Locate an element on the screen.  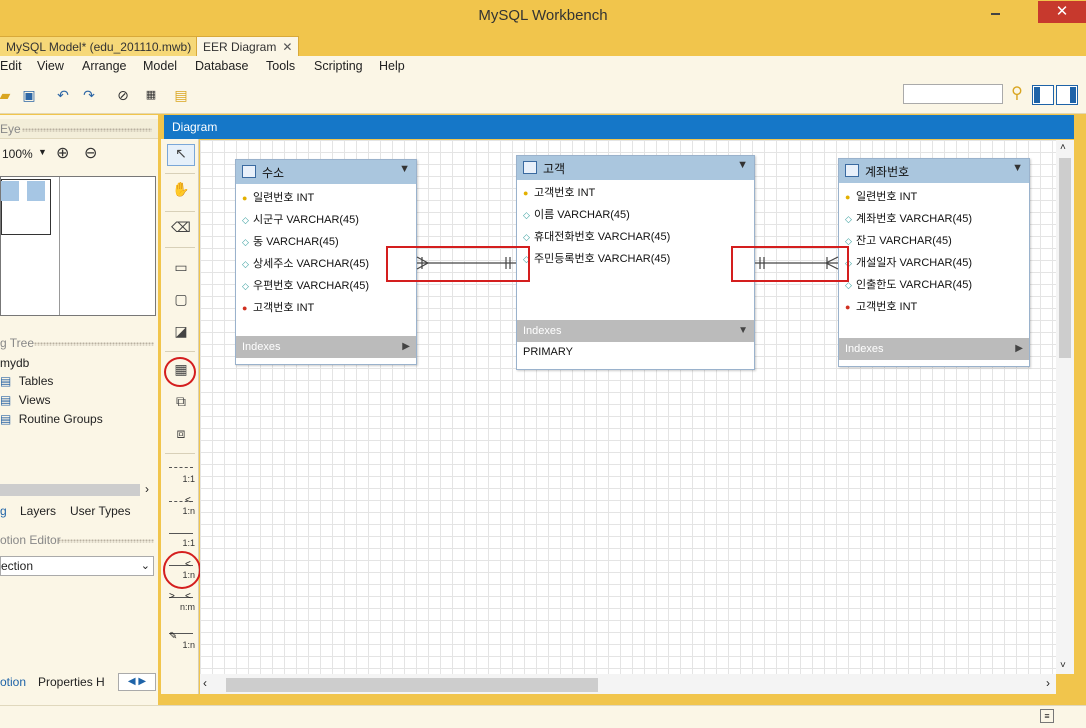
left-tabs: g Layers User Types is located at coordinates (79, 512).